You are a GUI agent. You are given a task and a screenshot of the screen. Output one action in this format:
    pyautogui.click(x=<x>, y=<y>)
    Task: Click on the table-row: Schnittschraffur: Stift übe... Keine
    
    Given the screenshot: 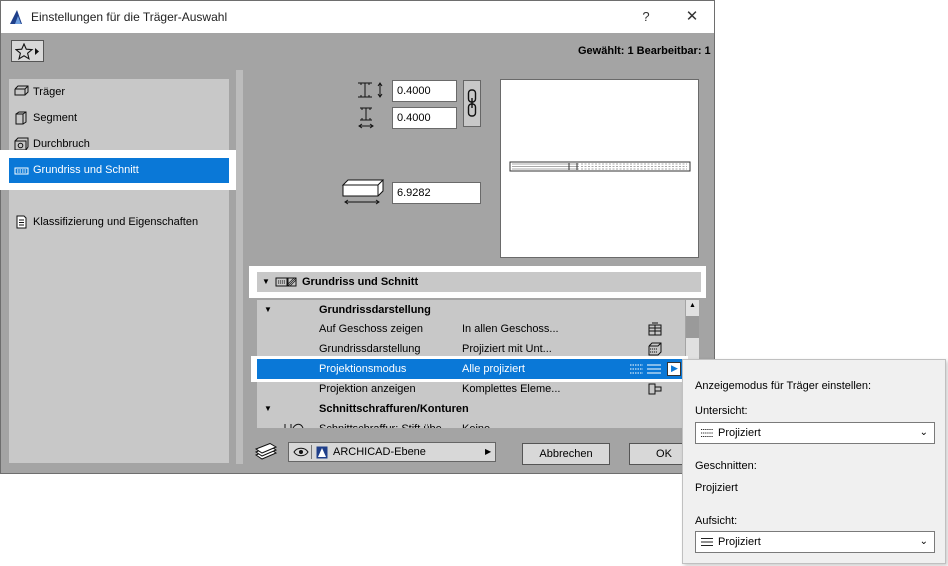 What is the action you would take?
    pyautogui.click(x=471, y=423)
    